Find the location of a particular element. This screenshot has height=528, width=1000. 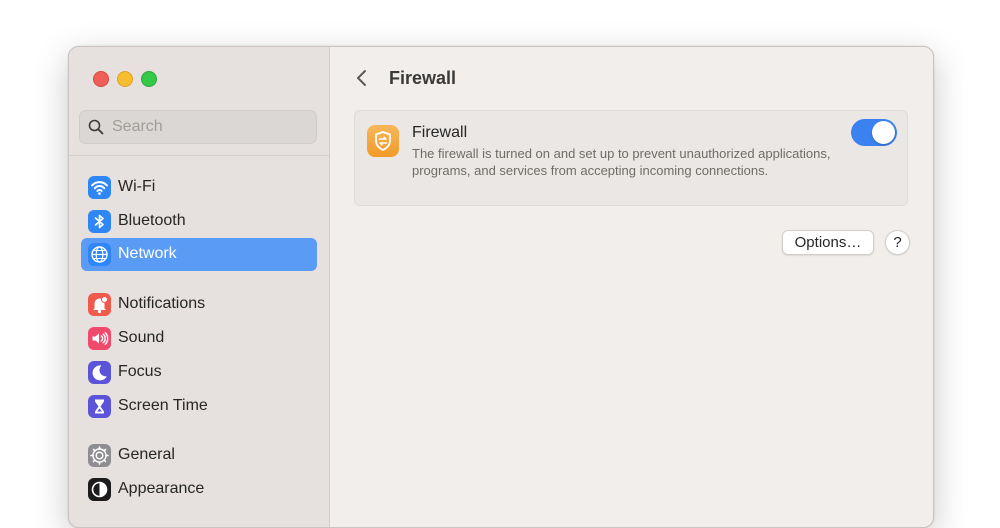

sidebar-item-label: Screen Time is located at coordinates (163, 405).